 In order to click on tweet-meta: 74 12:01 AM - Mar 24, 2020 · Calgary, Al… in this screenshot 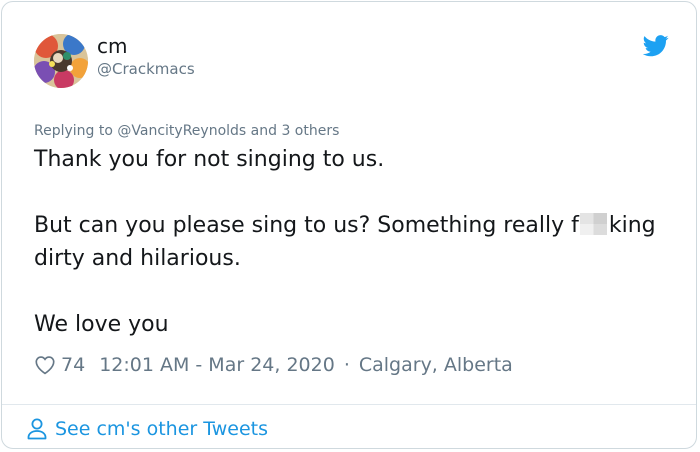, I will do `click(273, 365)`.